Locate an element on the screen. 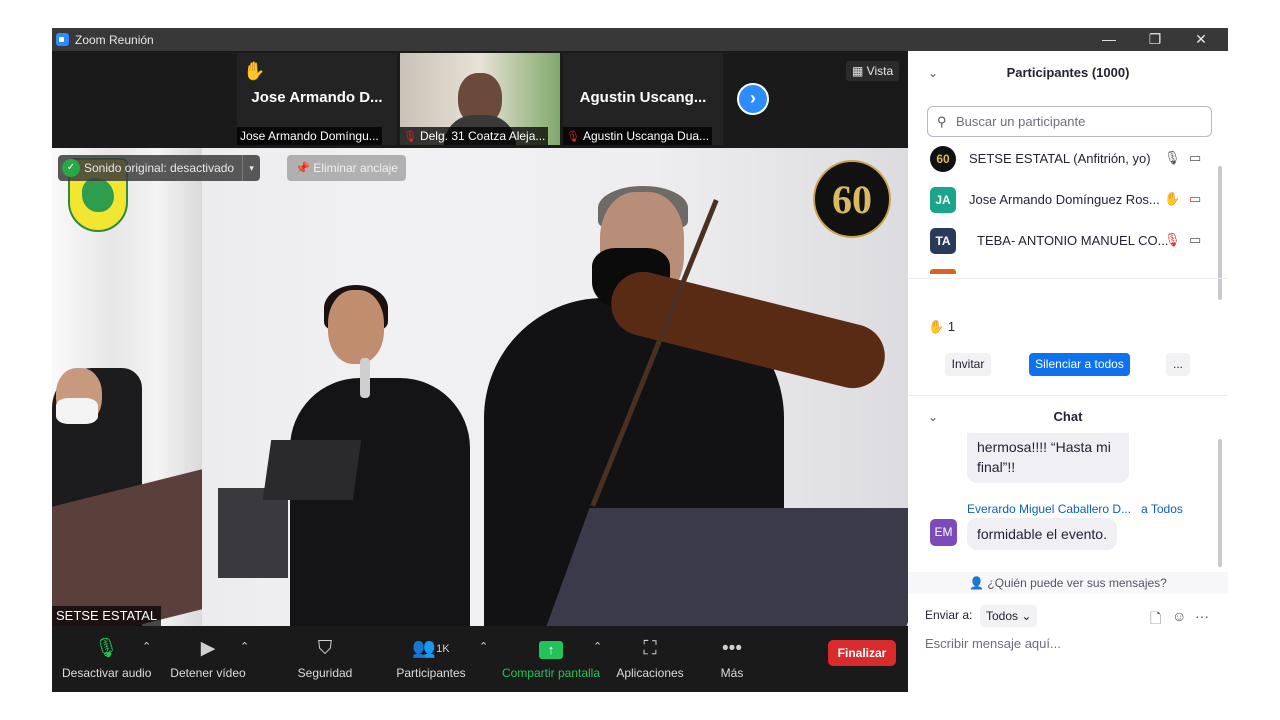 The height and width of the screenshot is (720, 1280). shield-check-icon: ✓ is located at coordinates (71, 168).